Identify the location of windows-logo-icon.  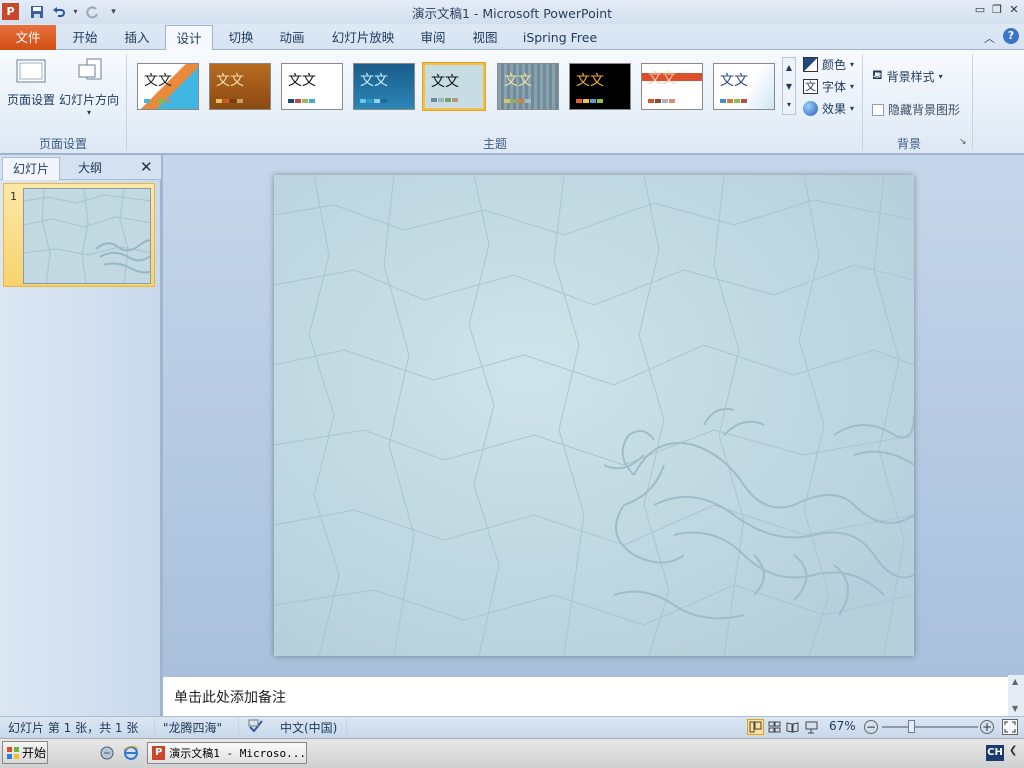
(13, 752).